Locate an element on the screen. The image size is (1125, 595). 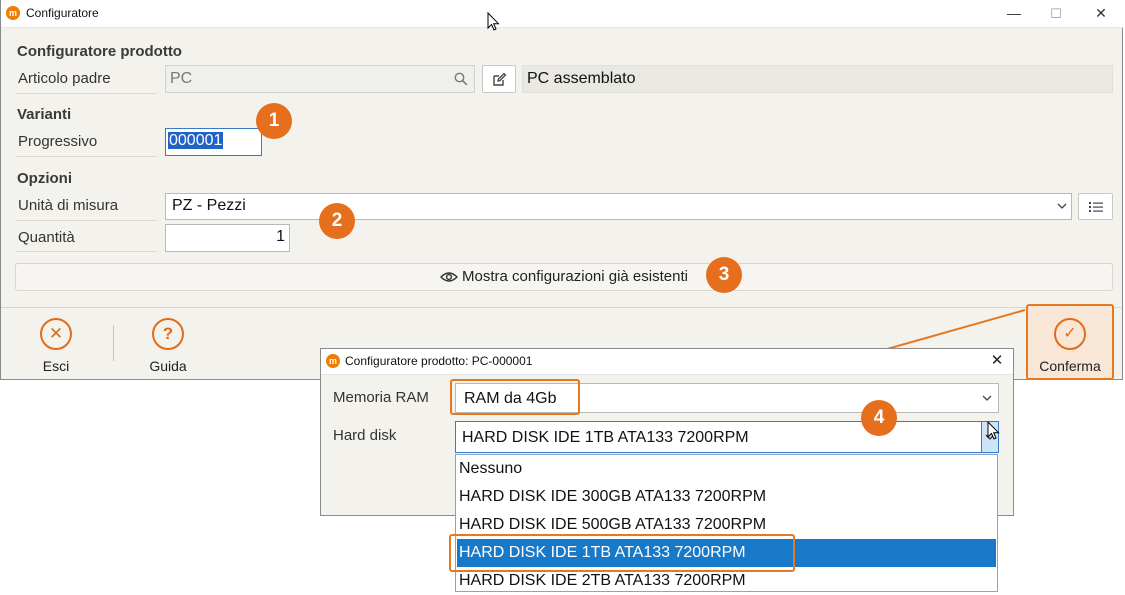
variants-section-title: Varianti is located at coordinates (44, 114).